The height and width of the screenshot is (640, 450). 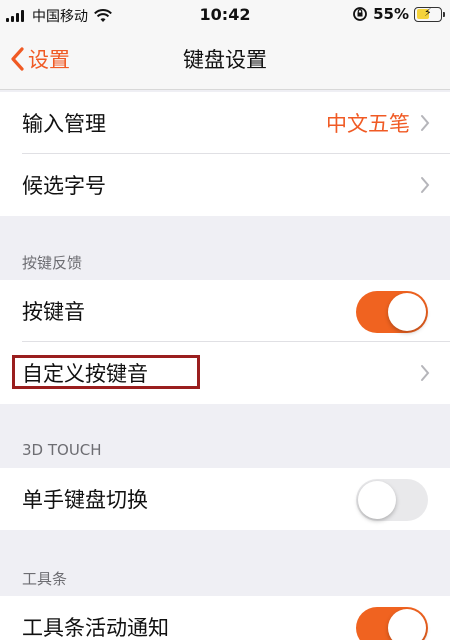 I want to click on battery-icon: ⚡, so click(x=429, y=13).